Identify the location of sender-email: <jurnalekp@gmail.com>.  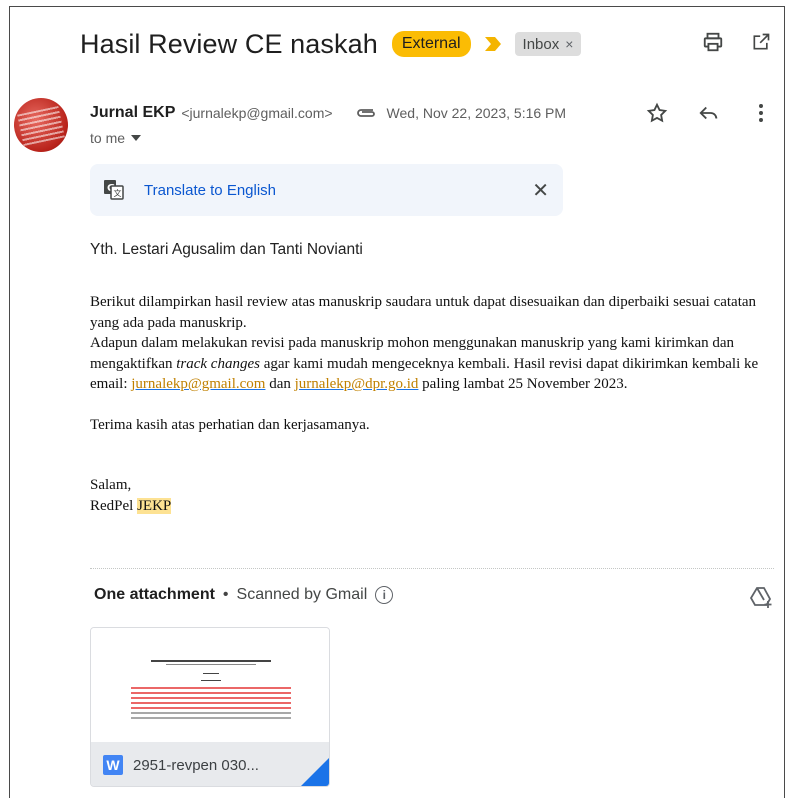
(257, 113).